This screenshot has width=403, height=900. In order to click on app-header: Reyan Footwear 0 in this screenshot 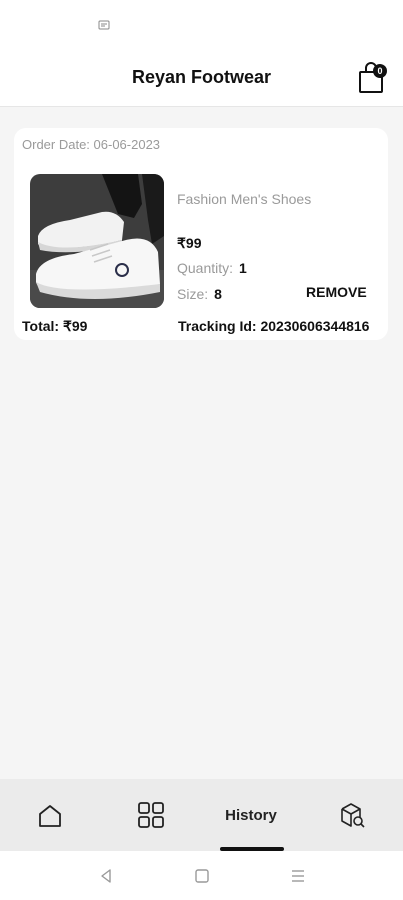, I will do `click(201, 78)`.